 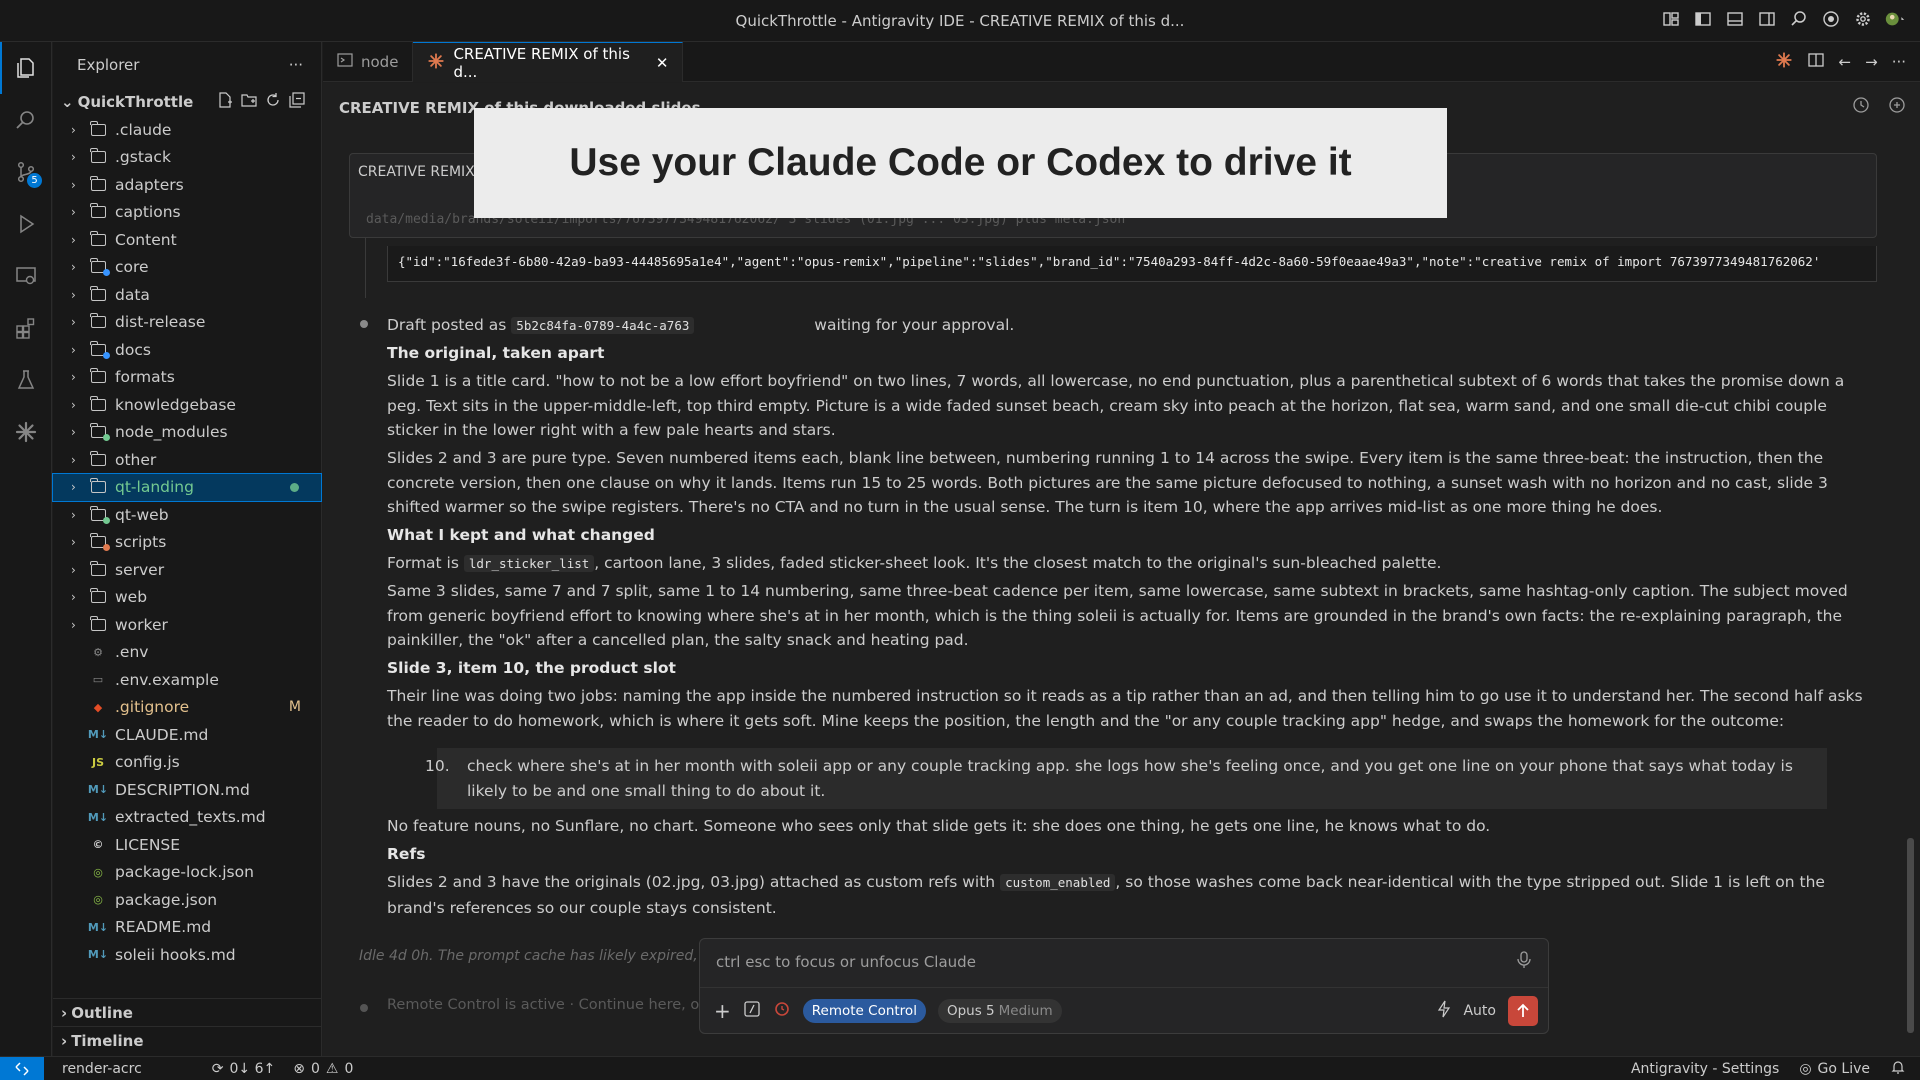 I want to click on remote-explorer-icon, so click(x=26, y=276).